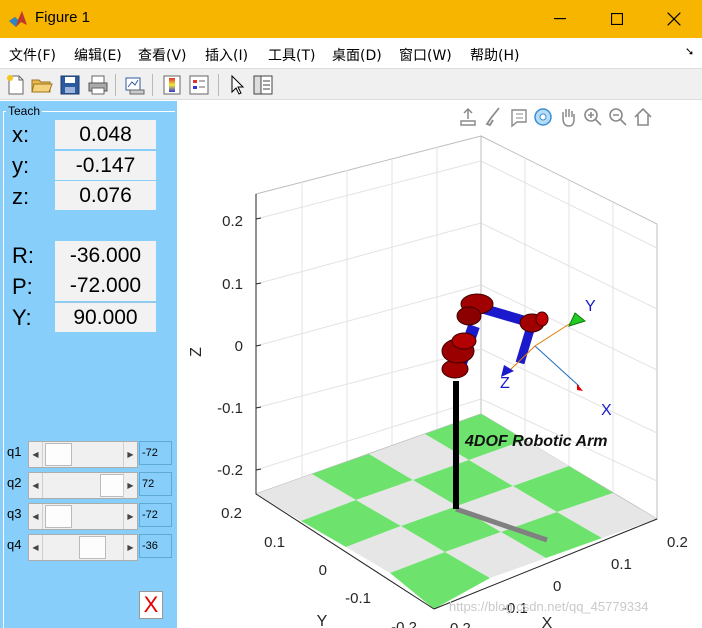 The image size is (702, 628). I want to click on z-tick-4: -0.2, so click(230, 470).